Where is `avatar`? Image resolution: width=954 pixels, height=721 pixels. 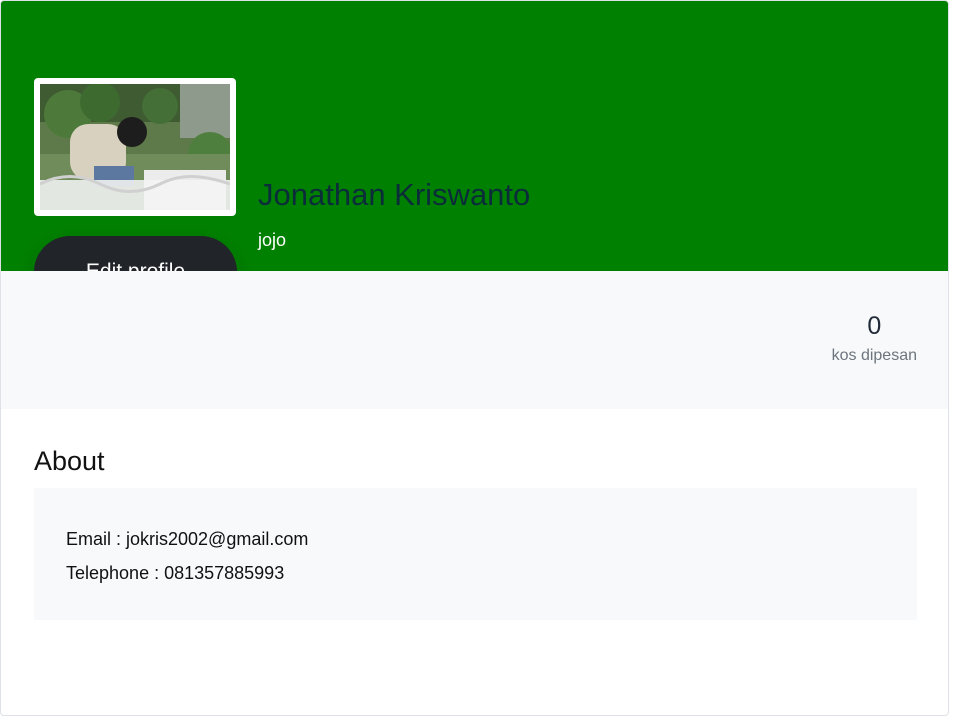 avatar is located at coordinates (135, 147).